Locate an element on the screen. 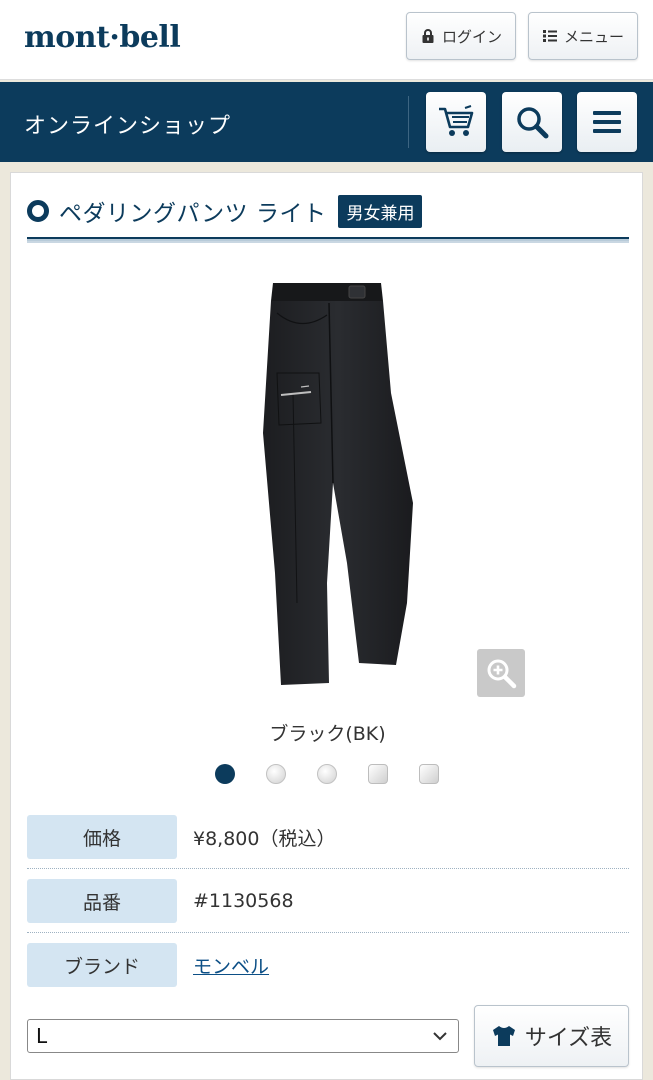 The width and height of the screenshot is (653, 1080). cart-button is located at coordinates (456, 122).